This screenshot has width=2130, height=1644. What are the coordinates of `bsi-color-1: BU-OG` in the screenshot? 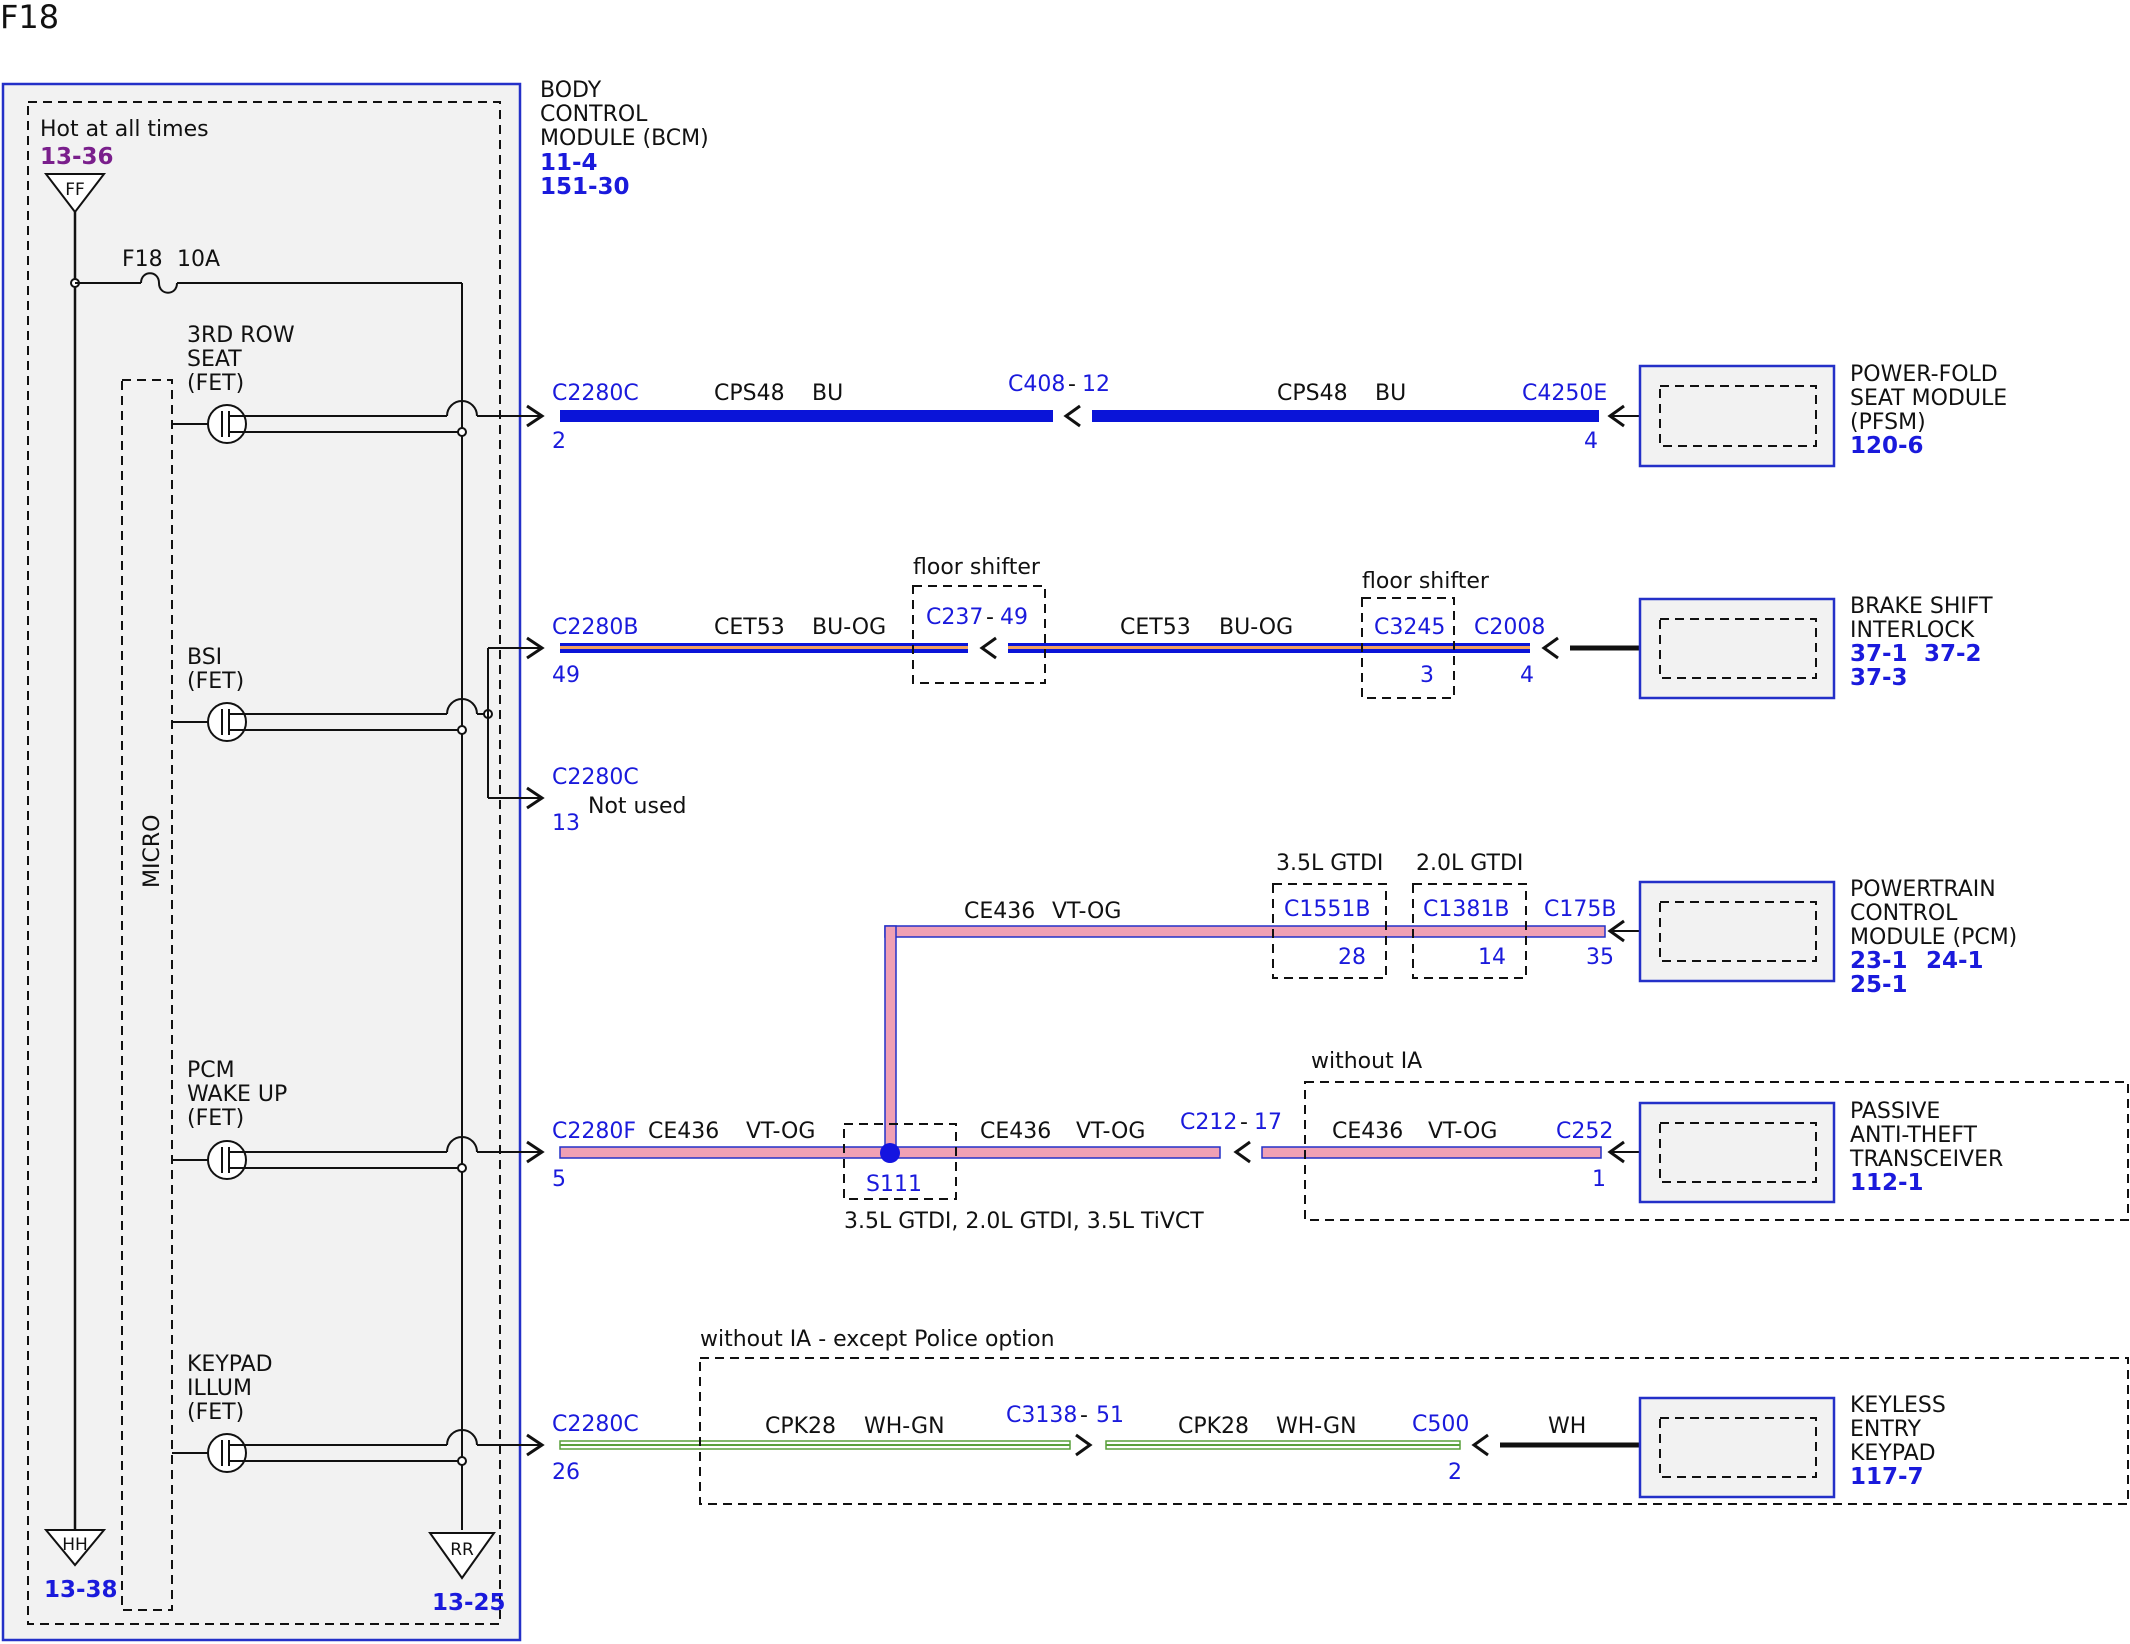 It's located at (849, 627).